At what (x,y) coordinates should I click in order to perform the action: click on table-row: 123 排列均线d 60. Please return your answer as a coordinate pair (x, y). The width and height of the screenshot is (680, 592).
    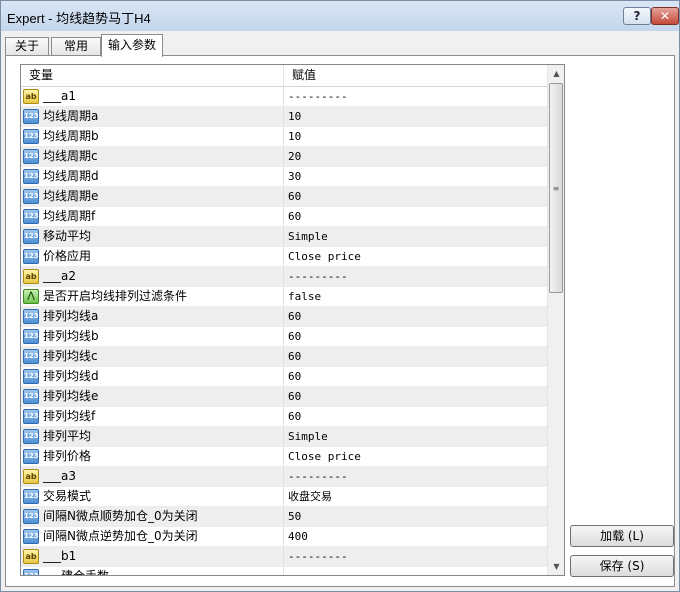
    Looking at the image, I should click on (284, 377).